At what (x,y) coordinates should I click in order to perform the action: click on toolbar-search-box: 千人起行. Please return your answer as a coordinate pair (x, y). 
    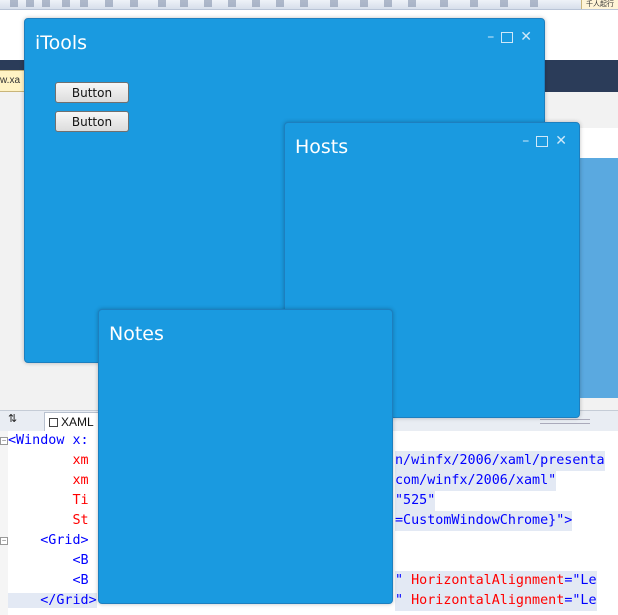
    Looking at the image, I should click on (599, 4).